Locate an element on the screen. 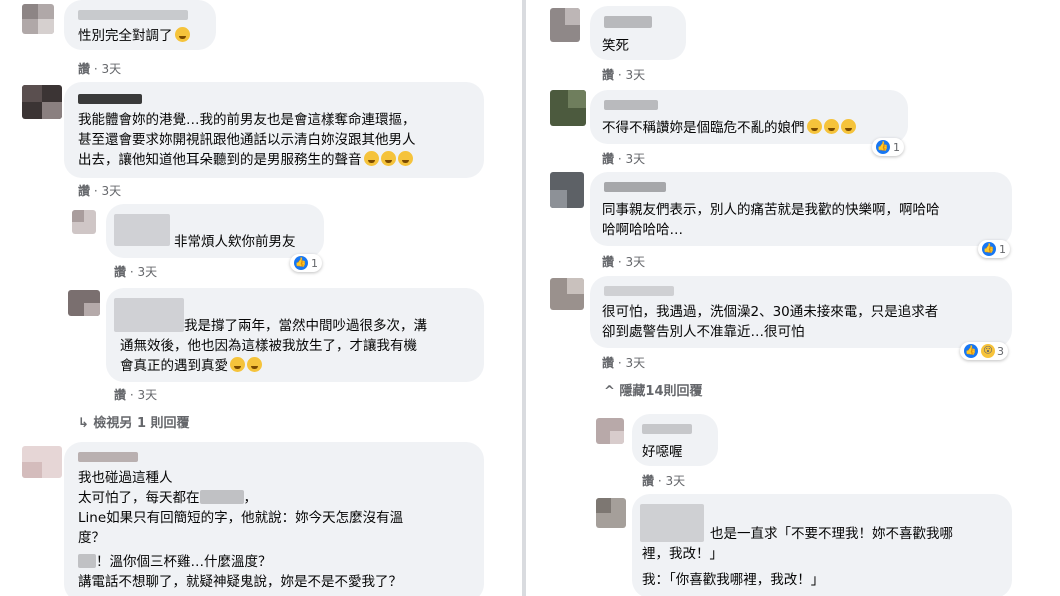 This screenshot has height=596, width=1060. comment-text: Line如果只有回簡短的字，他就說：妳今天怎麼沒有溫 度？ is located at coordinates (241, 528).